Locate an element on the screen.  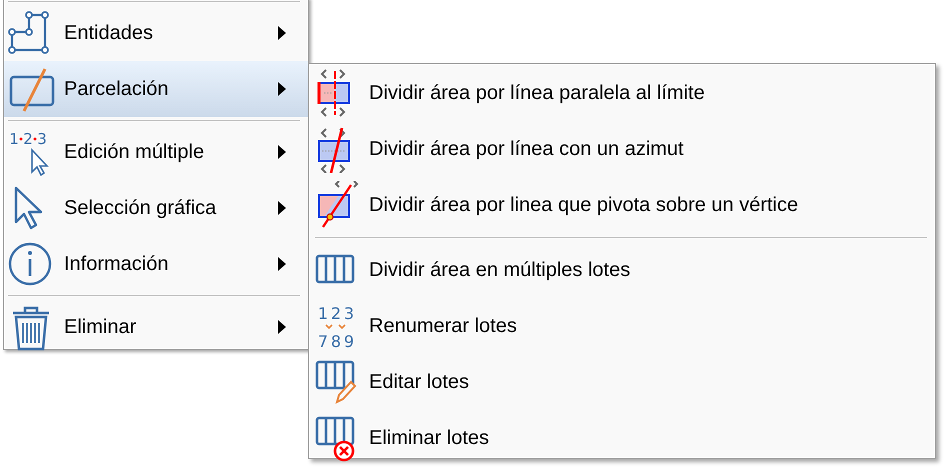
menu-item: Dividir área por linea que pivota sobre un vértice is located at coordinates (622, 205).